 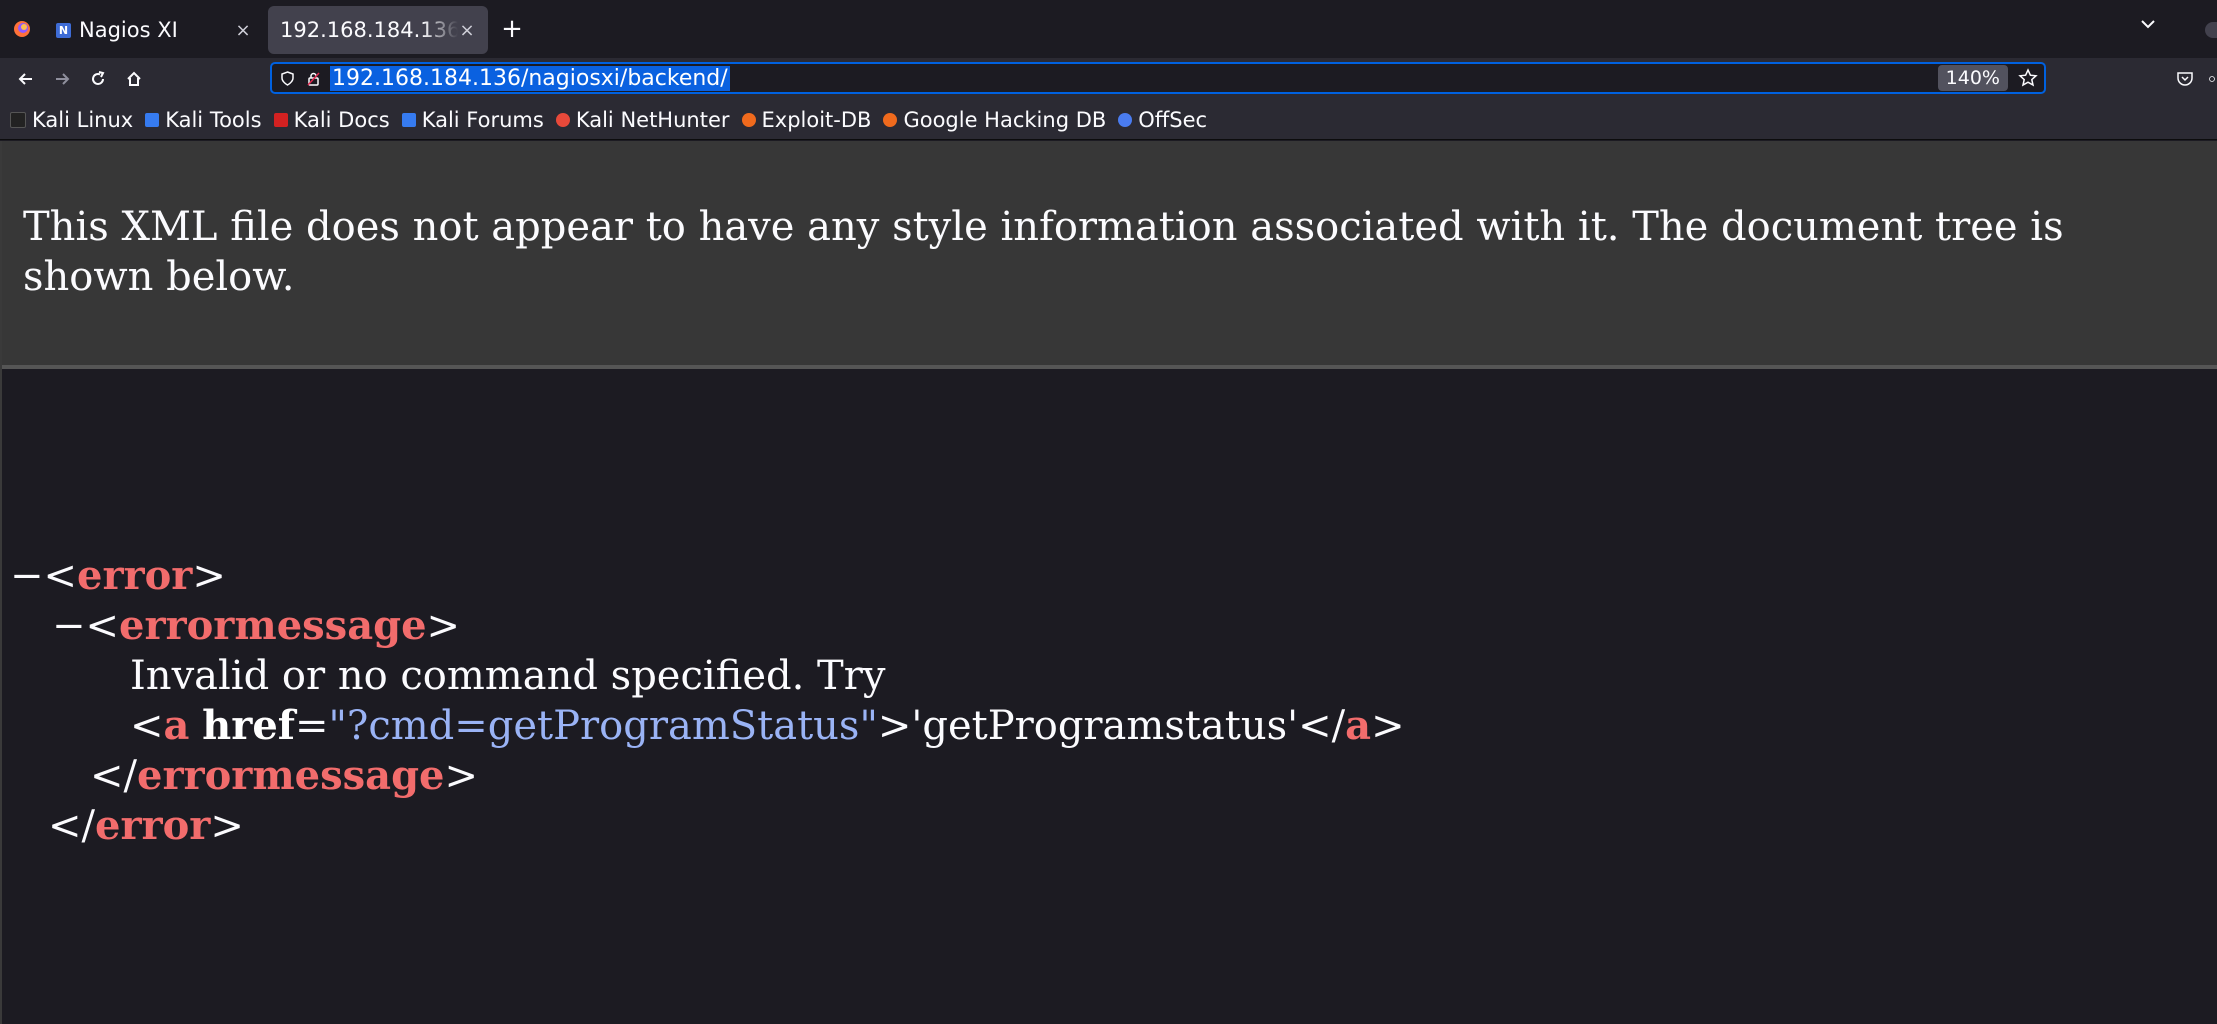 What do you see at coordinates (71, 120) in the screenshot?
I see `bookmark-kali-linux: Kali Linux` at bounding box center [71, 120].